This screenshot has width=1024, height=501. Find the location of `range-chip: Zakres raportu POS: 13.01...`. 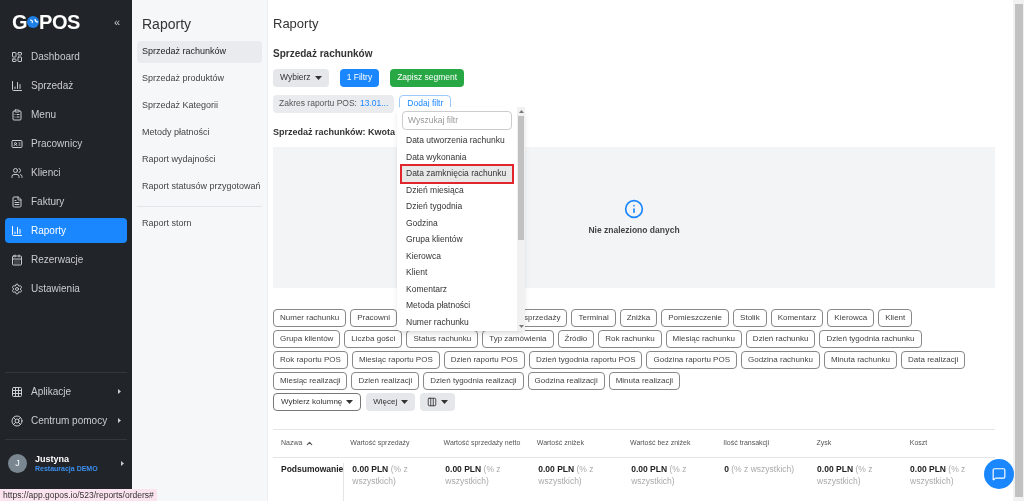

range-chip: Zakres raportu POS: 13.01... is located at coordinates (334, 103).